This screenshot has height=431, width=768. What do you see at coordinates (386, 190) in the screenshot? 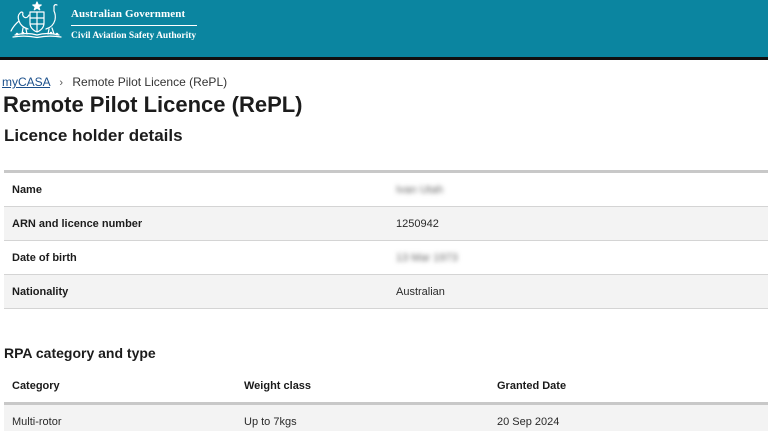
I see `table-row-name: Name Ivan Utah` at bounding box center [386, 190].